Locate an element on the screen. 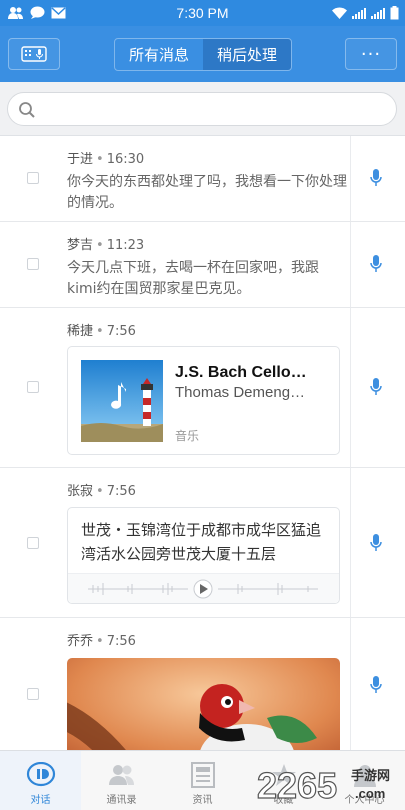 The image size is (405, 810). message-text: 今天几点下班，去喝一杯在回家吧，我跟kimi约在国贸那家星巴克见。 is located at coordinates (193, 278).